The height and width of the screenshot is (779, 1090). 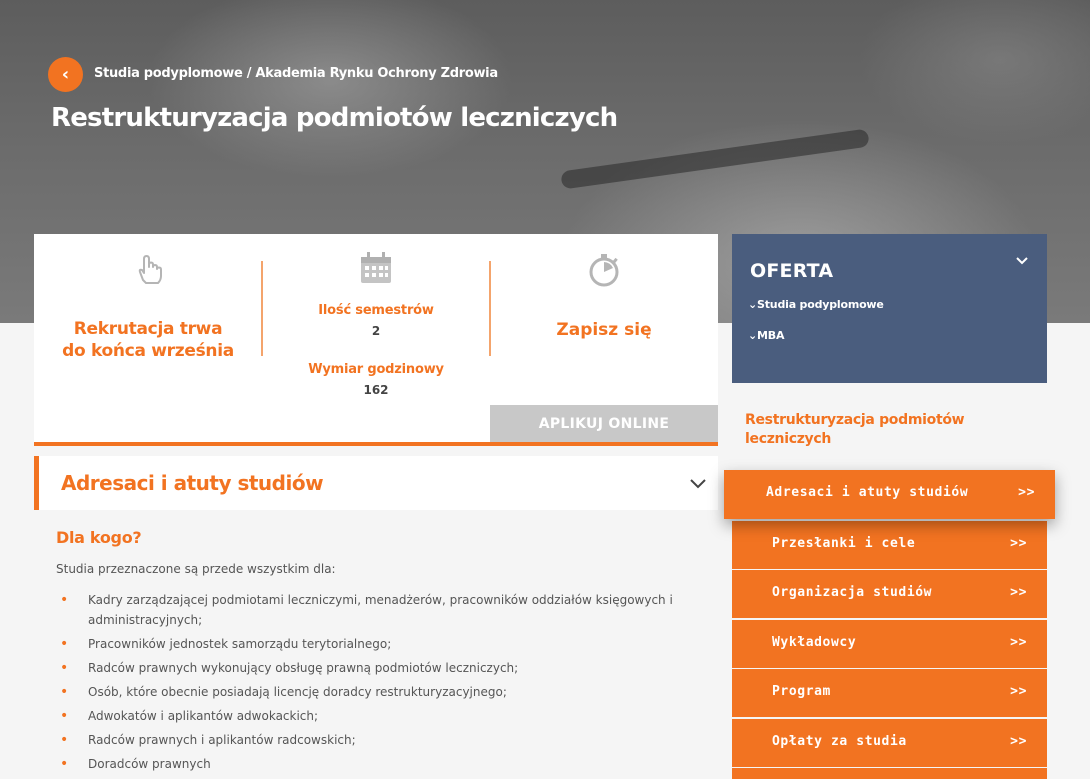 I want to click on sidebar-current-course: Restrukturyzacja podmiotów leczniczych, so click(x=875, y=430).